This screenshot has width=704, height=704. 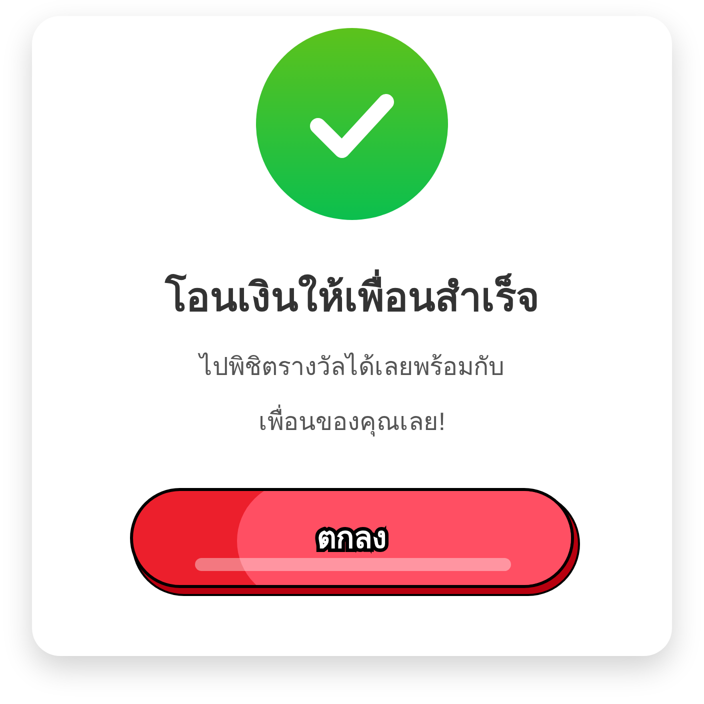 I want to click on dialog-title: โอนเงินให้เพื่อนสำเร็จ, so click(x=352, y=298).